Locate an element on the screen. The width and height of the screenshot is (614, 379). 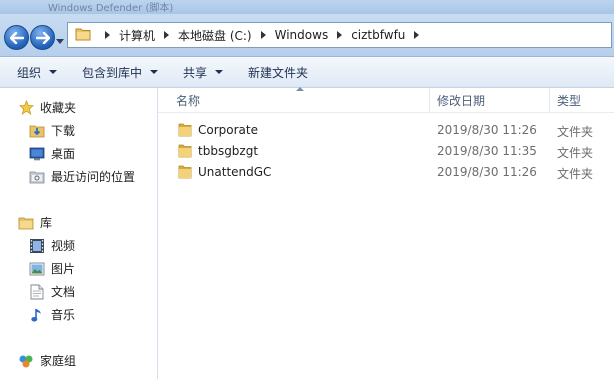
download-folder-icon is located at coordinates (37, 131).